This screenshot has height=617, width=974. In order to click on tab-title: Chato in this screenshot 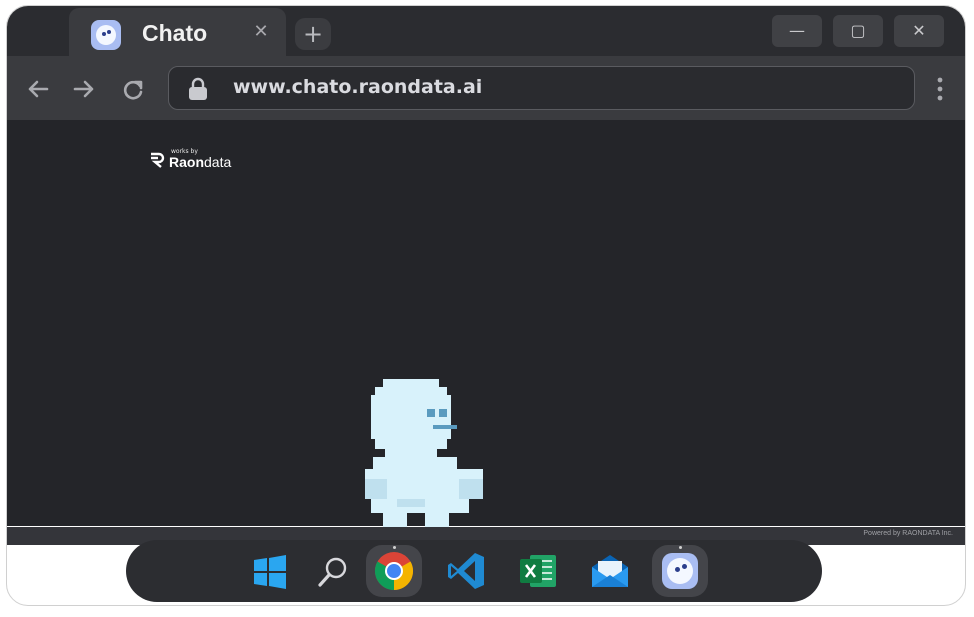, I will do `click(175, 33)`.